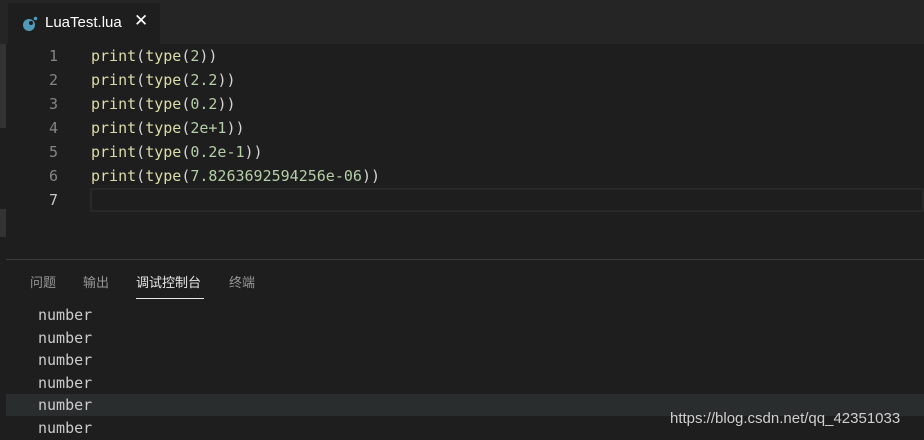 This screenshot has height=440, width=924. Describe the element at coordinates (462, 80) in the screenshot. I see `code-line: 2 print(type(2.2))` at that location.